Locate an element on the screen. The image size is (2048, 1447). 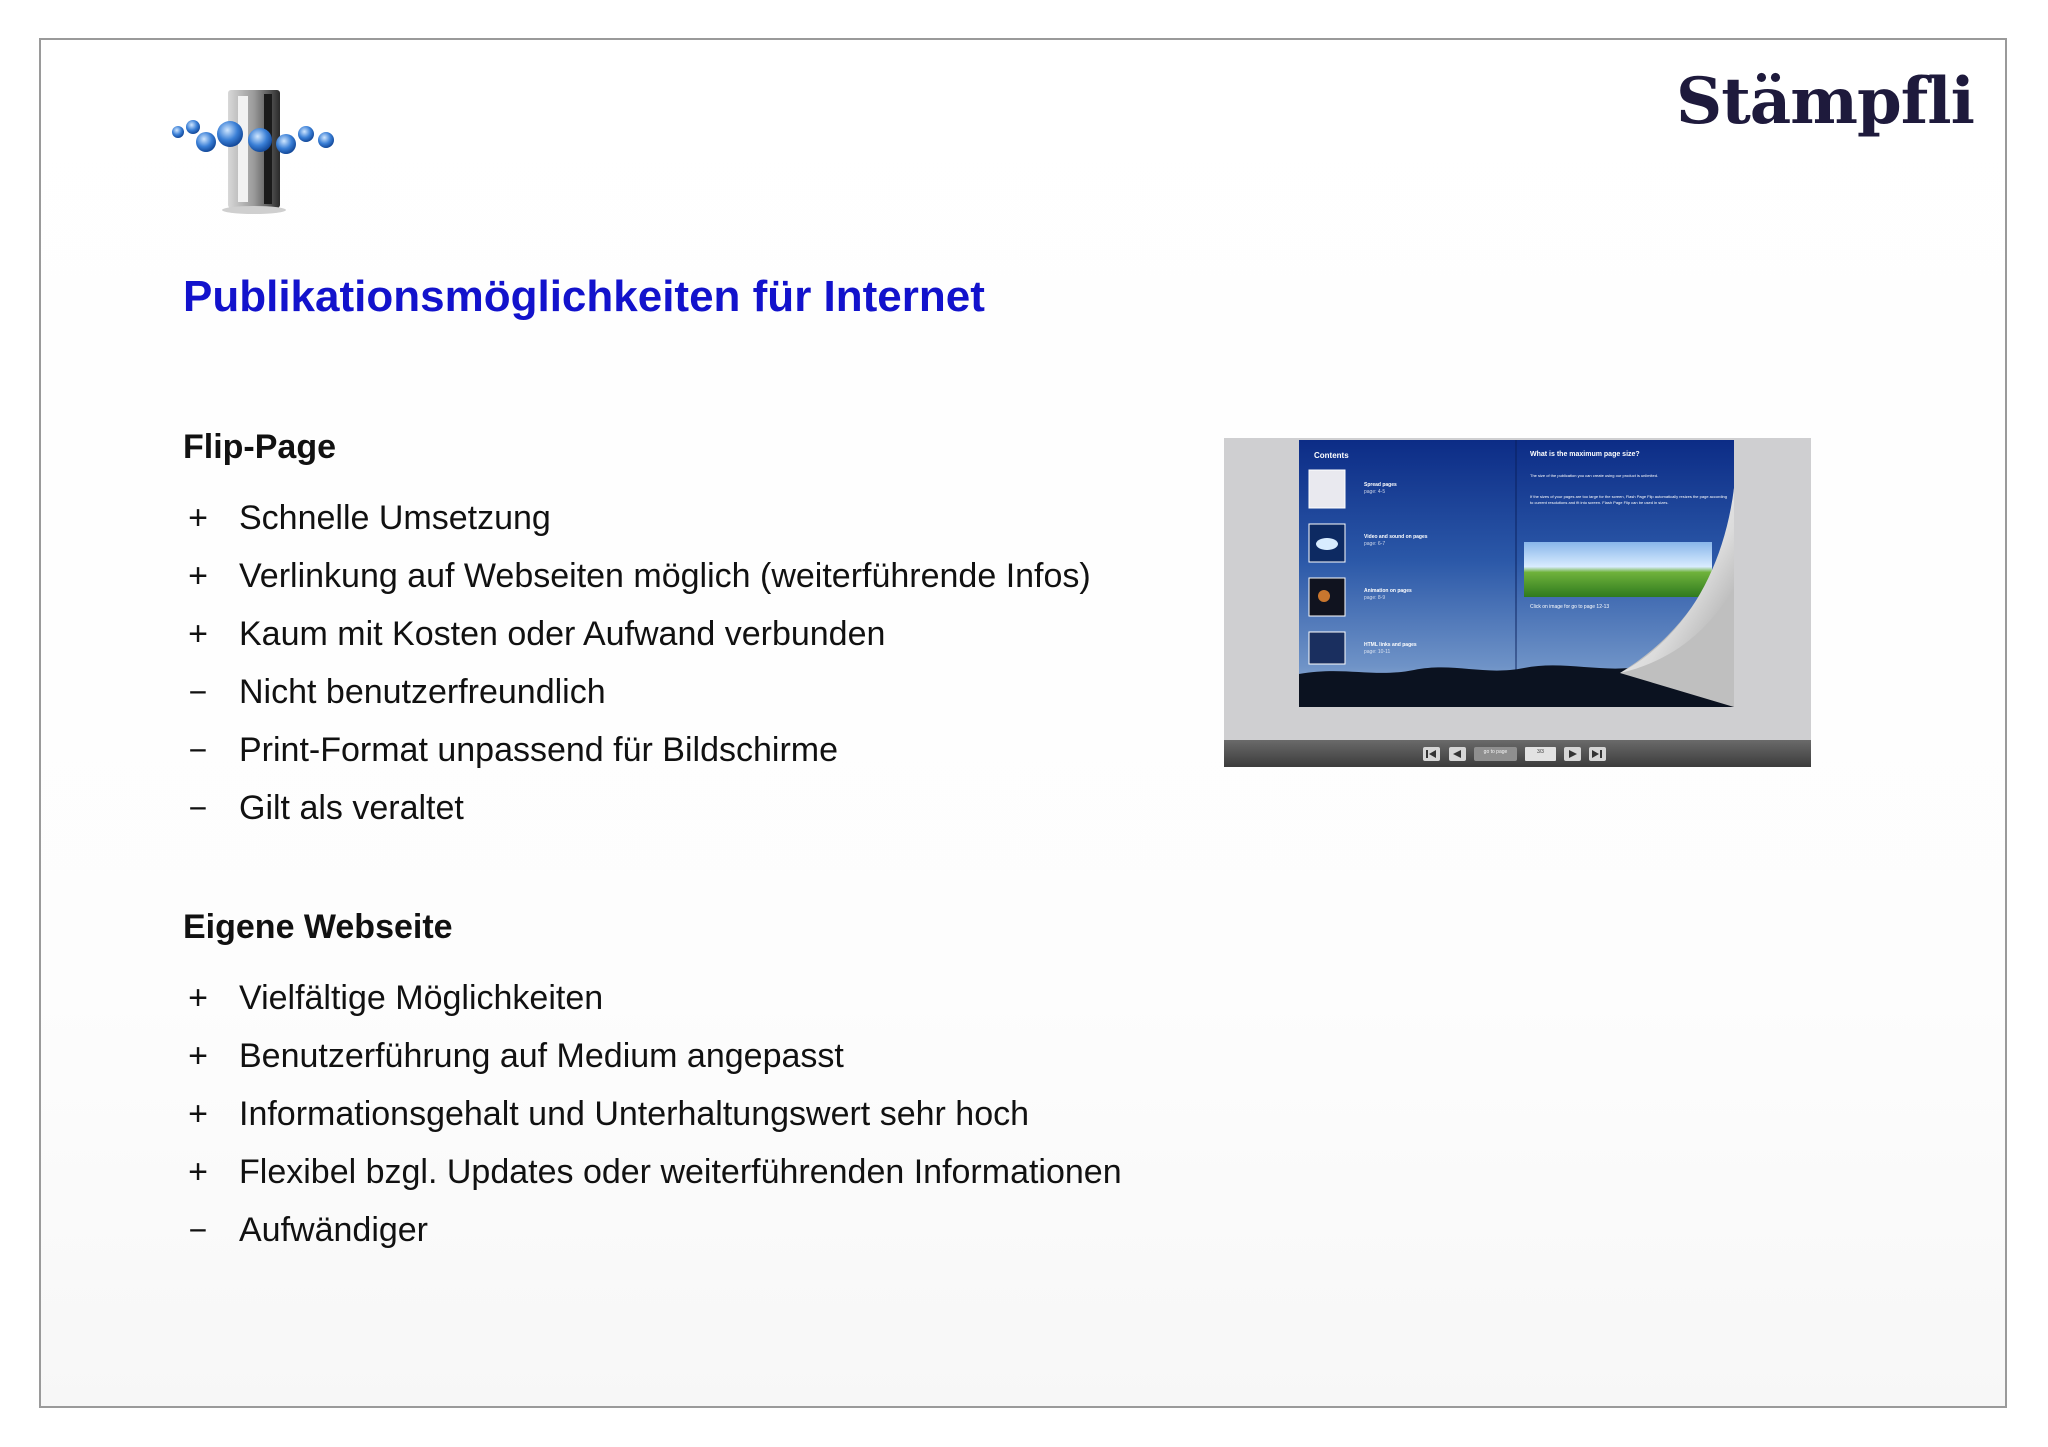
flipbook-toc-title: HTML links and pages is located at coordinates (1390, 645).